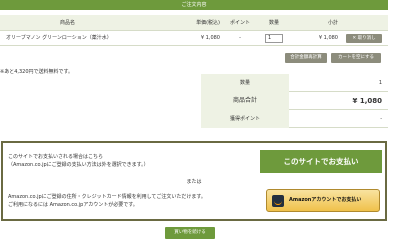 The height and width of the screenshot is (240, 400). I want to click on shipping-note: ※あと4,320円で送料無料です。, so click(37, 72).